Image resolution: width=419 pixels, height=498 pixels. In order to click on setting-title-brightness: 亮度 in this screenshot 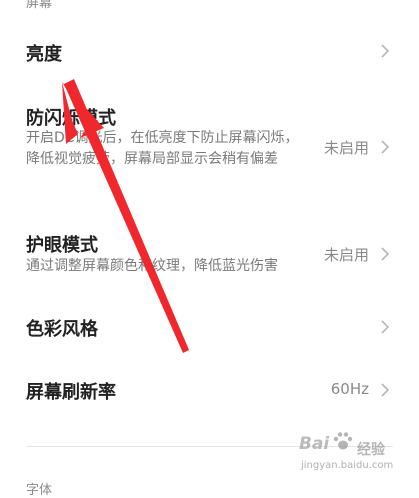, I will do `click(44, 54)`.